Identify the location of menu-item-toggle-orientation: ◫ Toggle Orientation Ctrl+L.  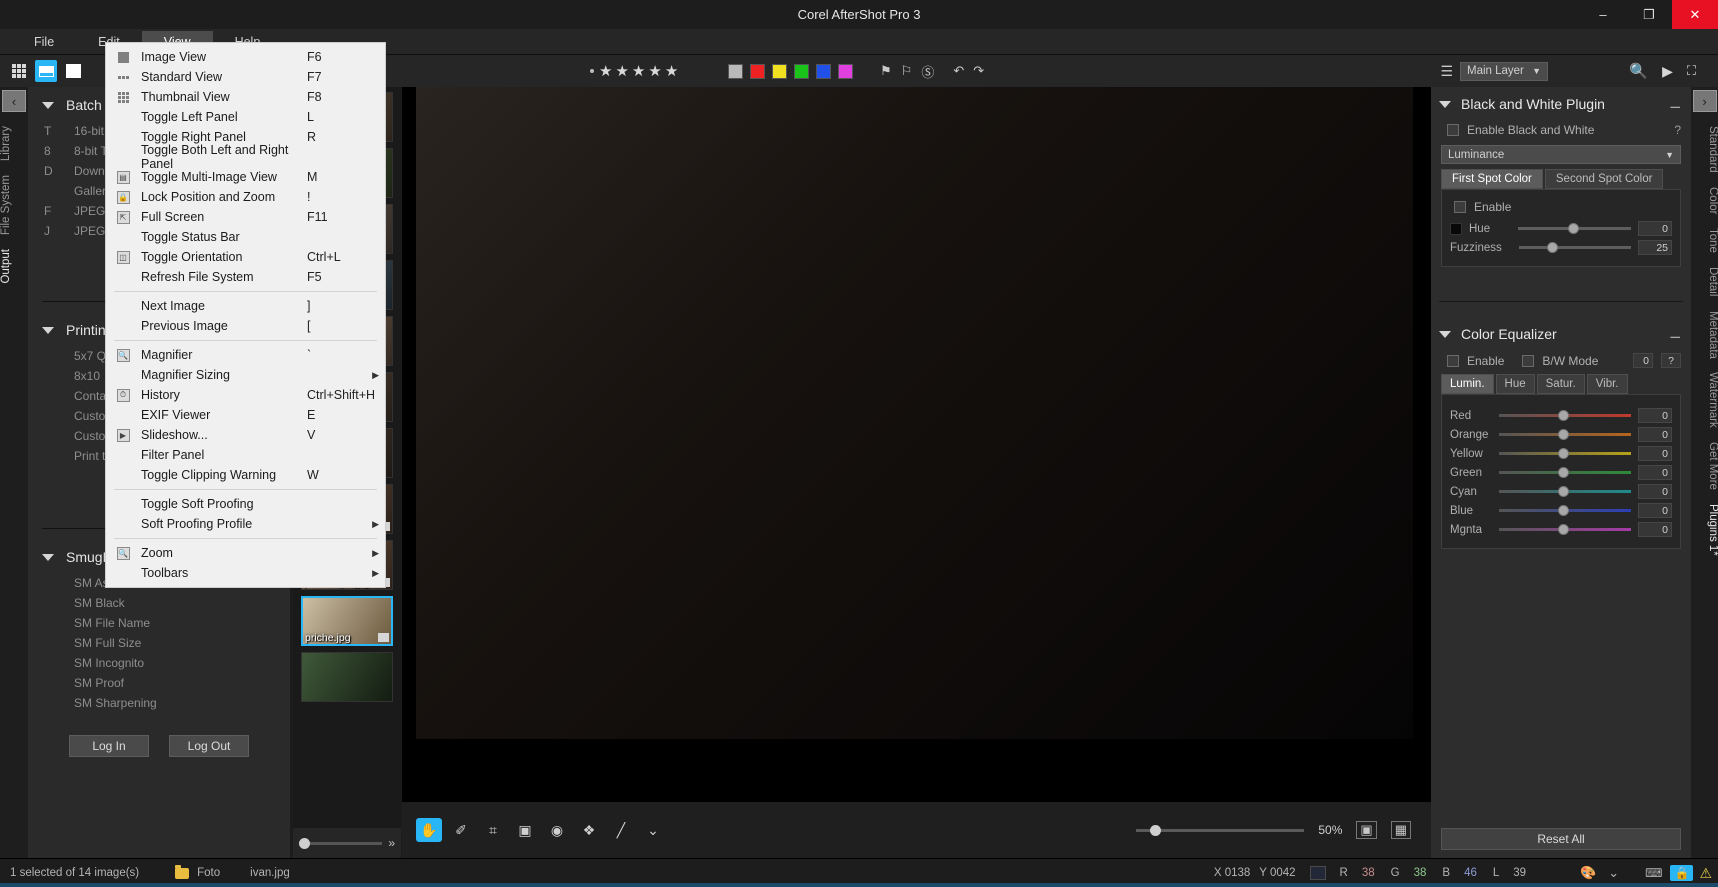
(245, 257).